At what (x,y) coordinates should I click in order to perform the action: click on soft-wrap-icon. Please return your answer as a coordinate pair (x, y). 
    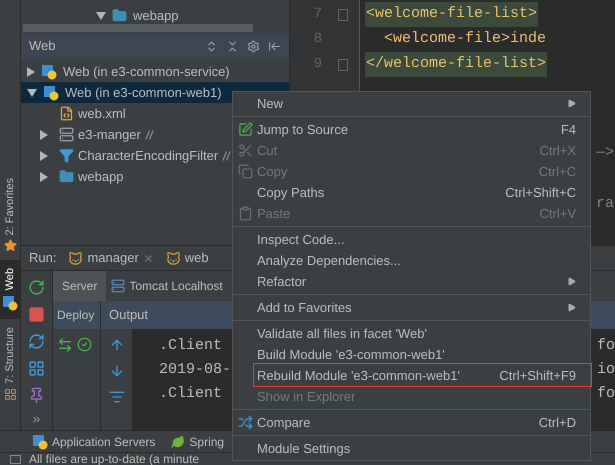
    Looking at the image, I should click on (116, 397).